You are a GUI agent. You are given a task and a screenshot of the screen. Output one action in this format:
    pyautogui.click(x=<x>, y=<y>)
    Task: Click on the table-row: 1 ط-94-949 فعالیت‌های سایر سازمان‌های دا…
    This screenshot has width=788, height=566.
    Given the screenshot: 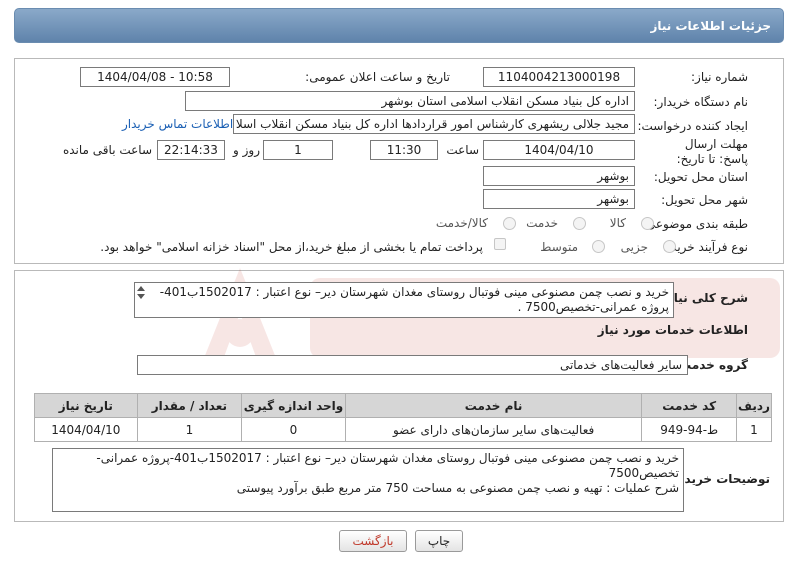 What is the action you would take?
    pyautogui.click(x=403, y=429)
    